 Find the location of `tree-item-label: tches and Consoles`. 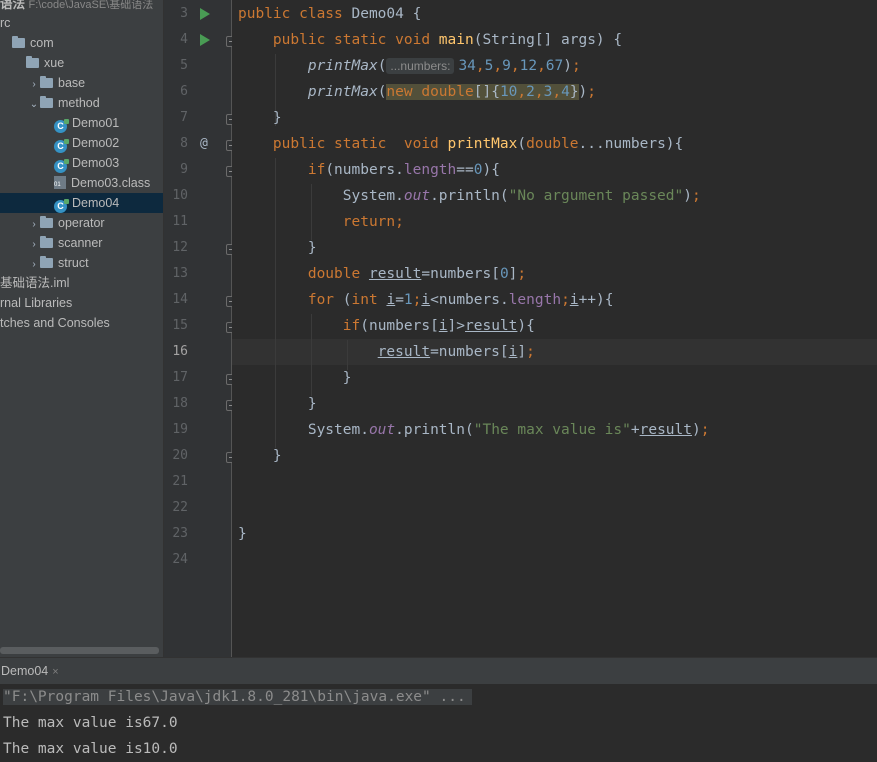

tree-item-label: tches and Consoles is located at coordinates (55, 323).